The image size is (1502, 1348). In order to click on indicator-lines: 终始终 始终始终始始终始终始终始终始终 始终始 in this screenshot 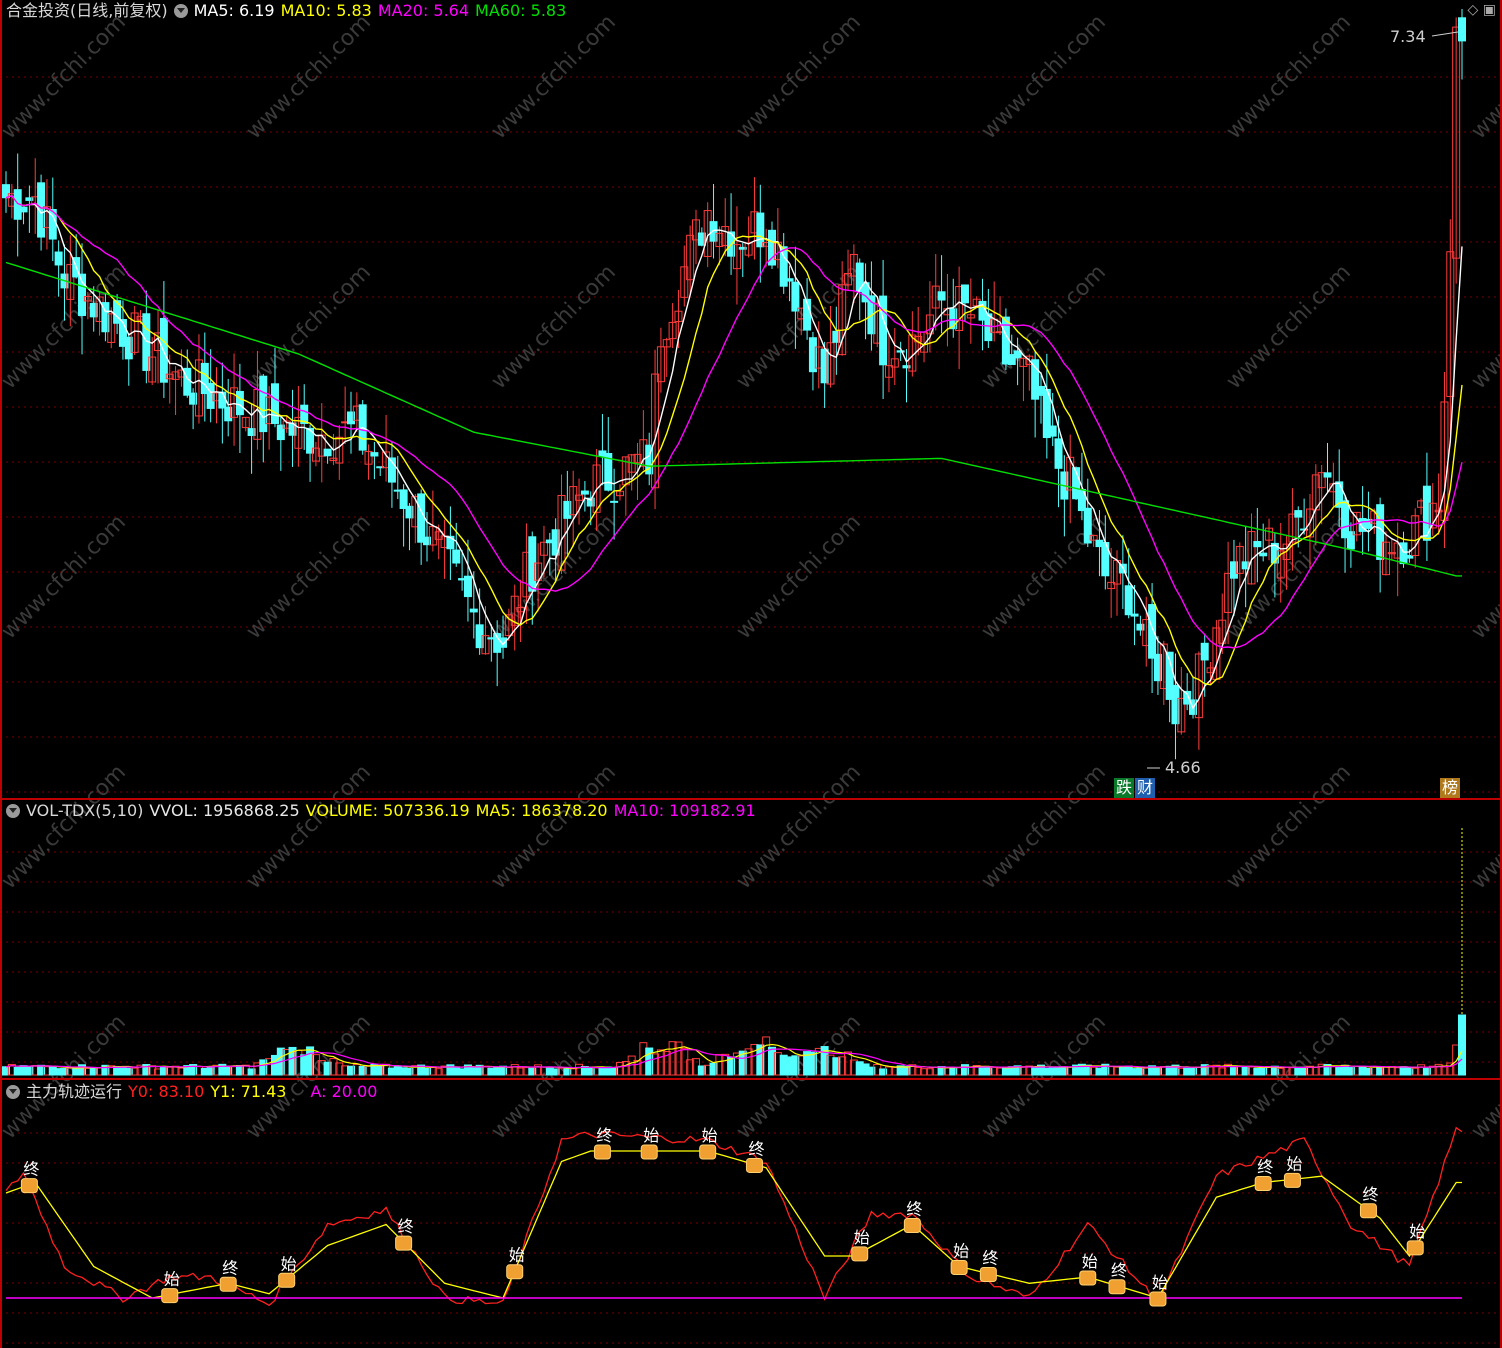, I will do `click(734, 1216)`.